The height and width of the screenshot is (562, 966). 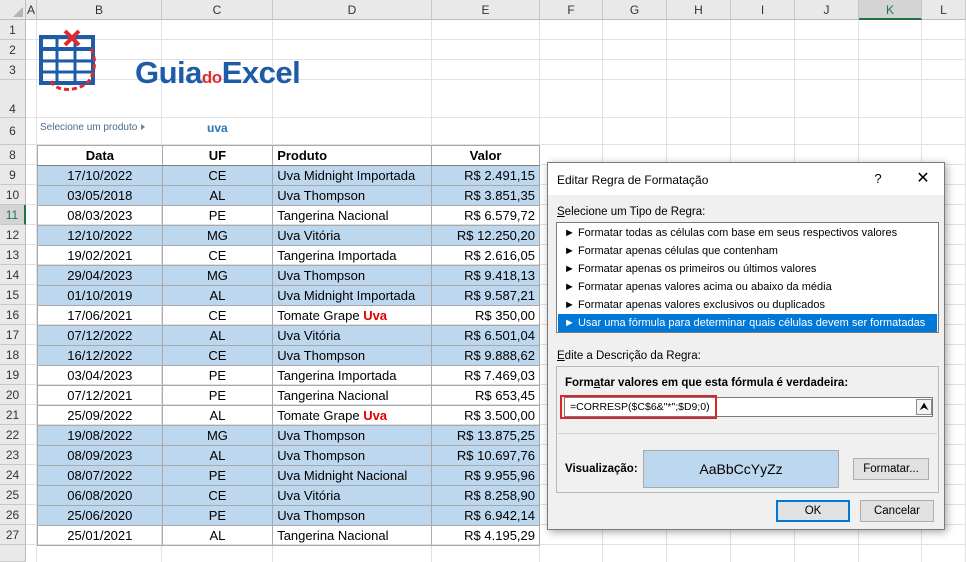 What do you see at coordinates (100, 355) in the screenshot?
I see `cell-data: 16/12/2022` at bounding box center [100, 355].